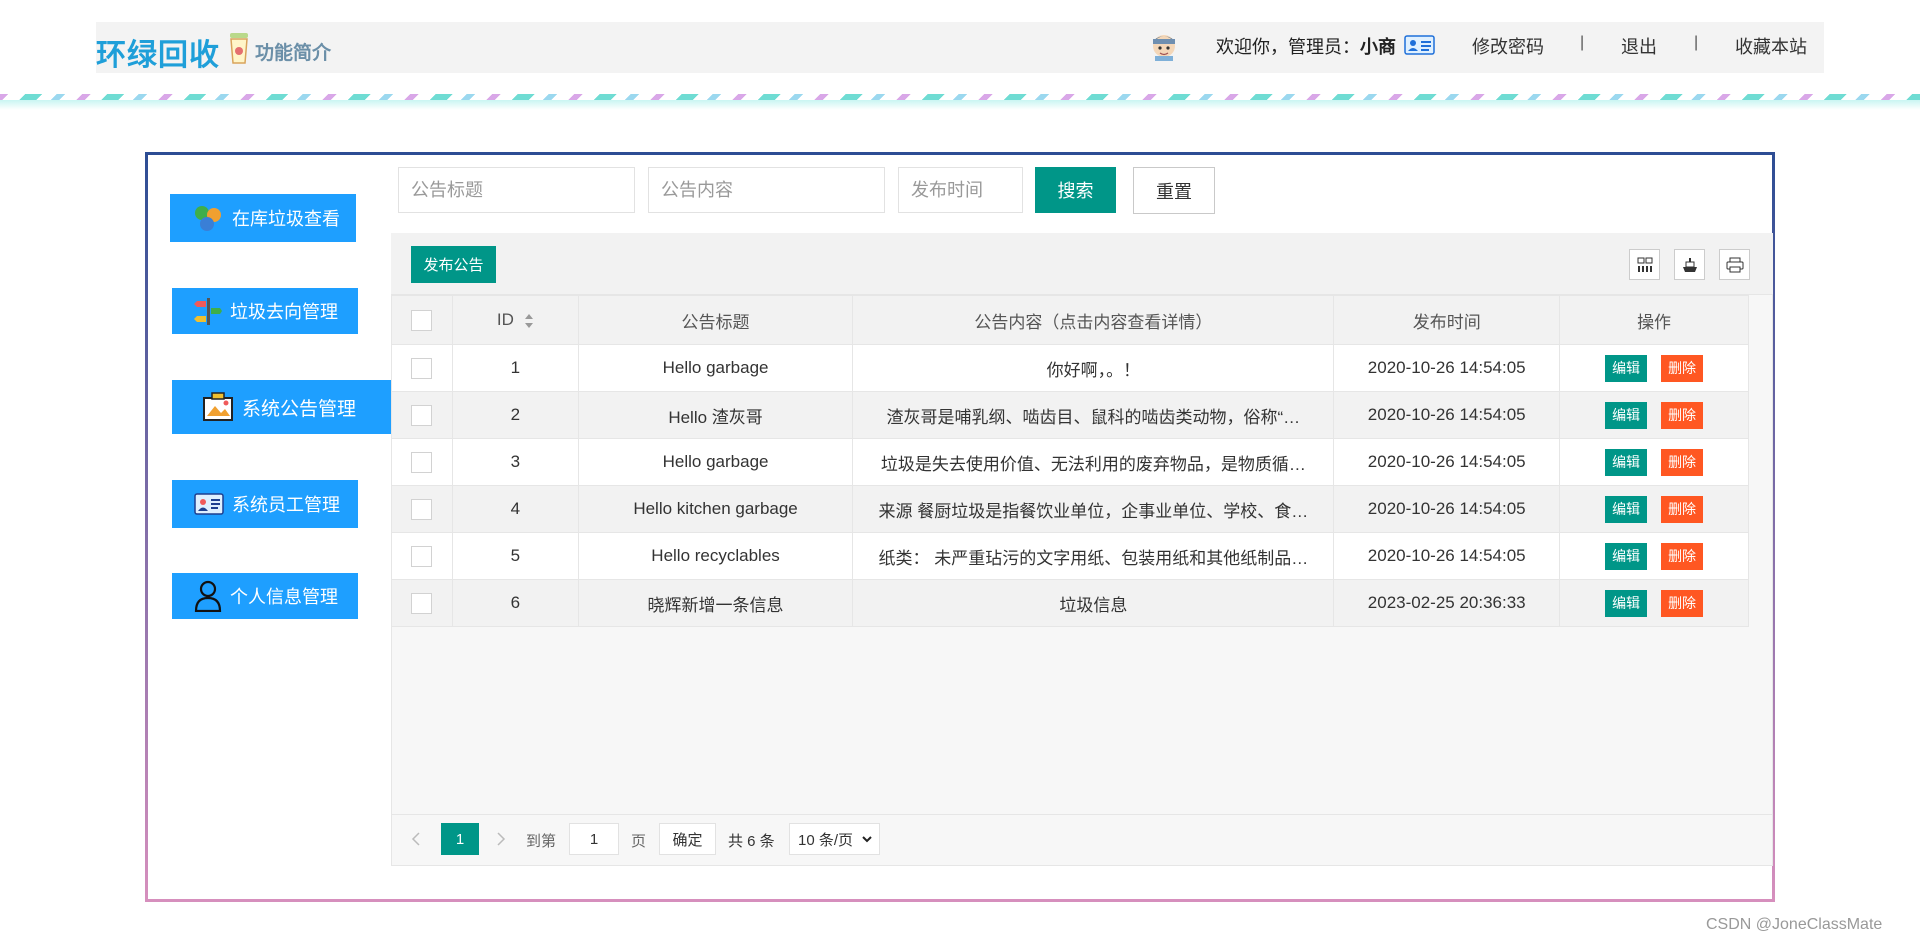 The image size is (1920, 942). What do you see at coordinates (416, 839) in the screenshot?
I see `chevron-left-icon` at bounding box center [416, 839].